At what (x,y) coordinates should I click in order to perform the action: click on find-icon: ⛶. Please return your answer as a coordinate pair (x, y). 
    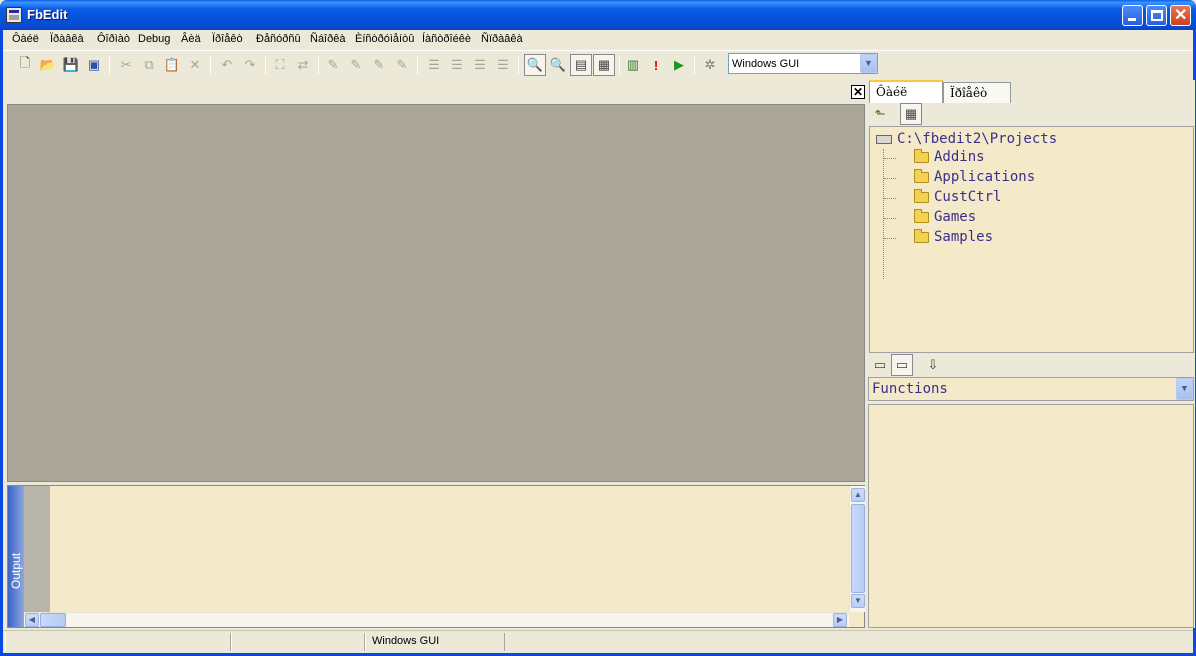
    Looking at the image, I should click on (280, 65).